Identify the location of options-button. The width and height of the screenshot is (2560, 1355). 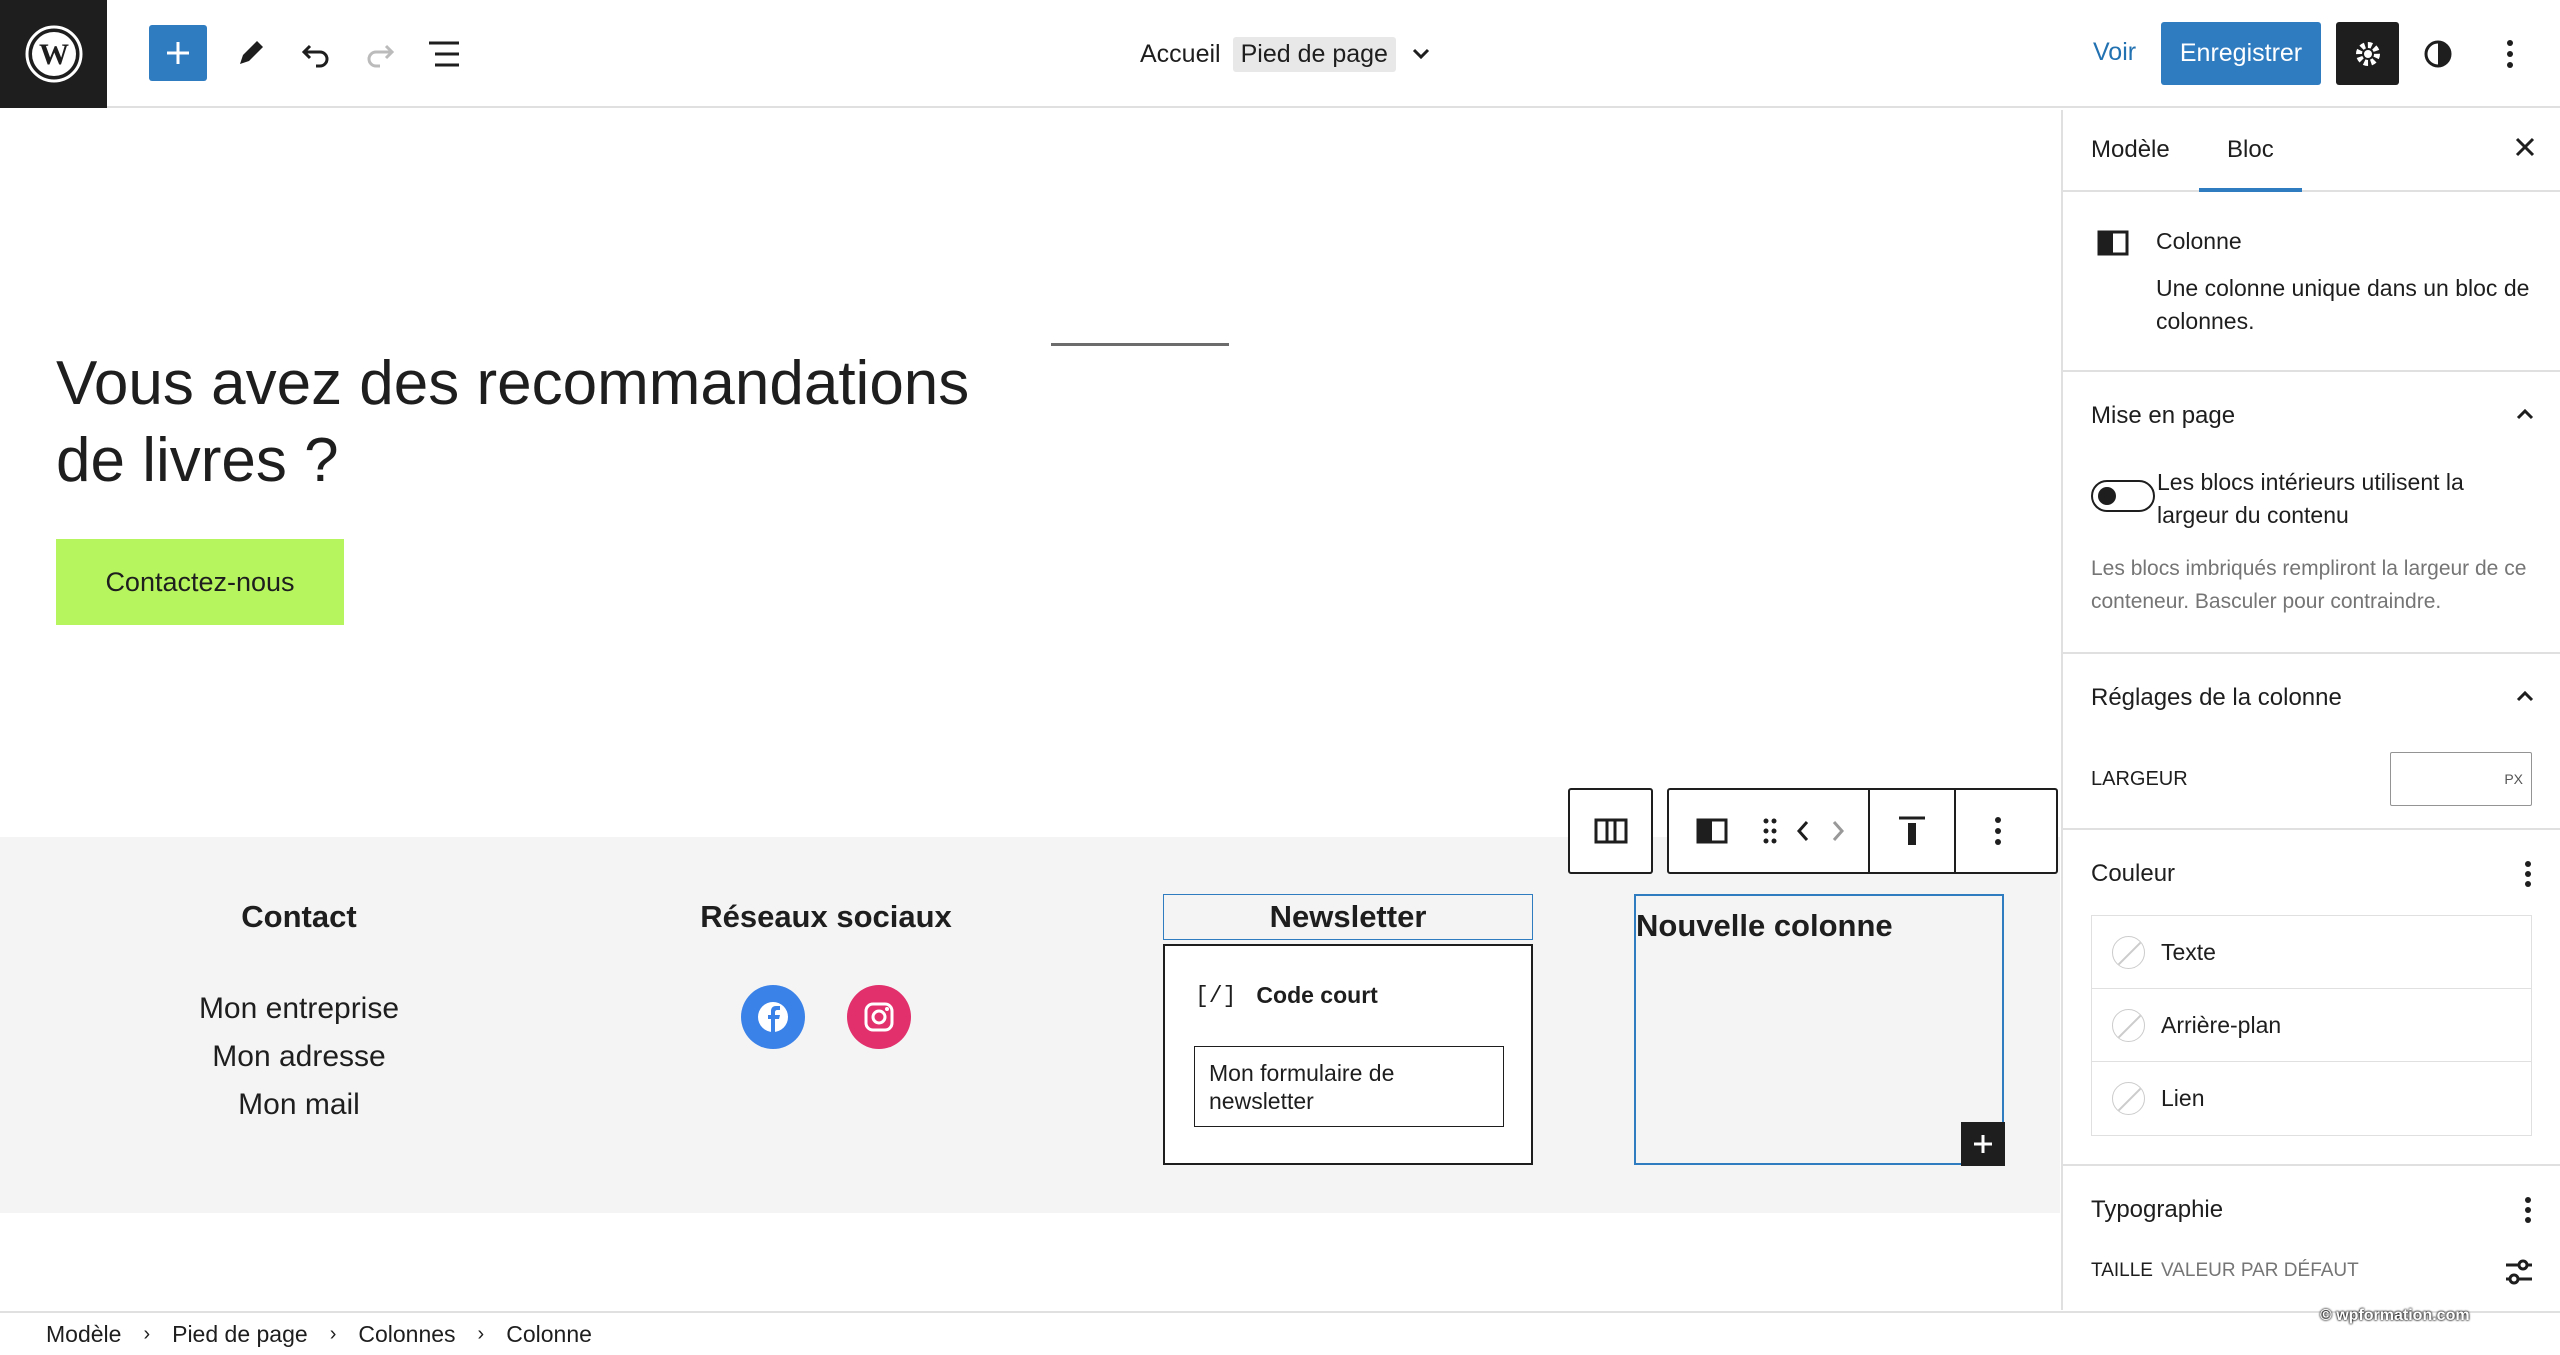
(2510, 54).